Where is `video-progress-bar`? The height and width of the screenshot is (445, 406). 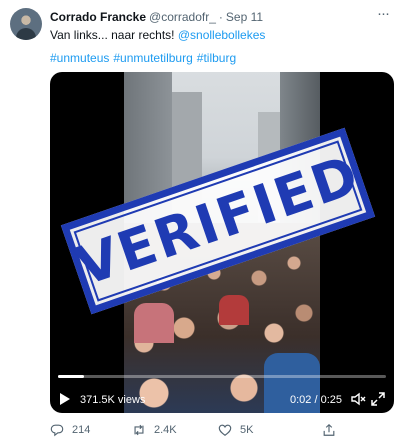 video-progress-bar is located at coordinates (222, 376).